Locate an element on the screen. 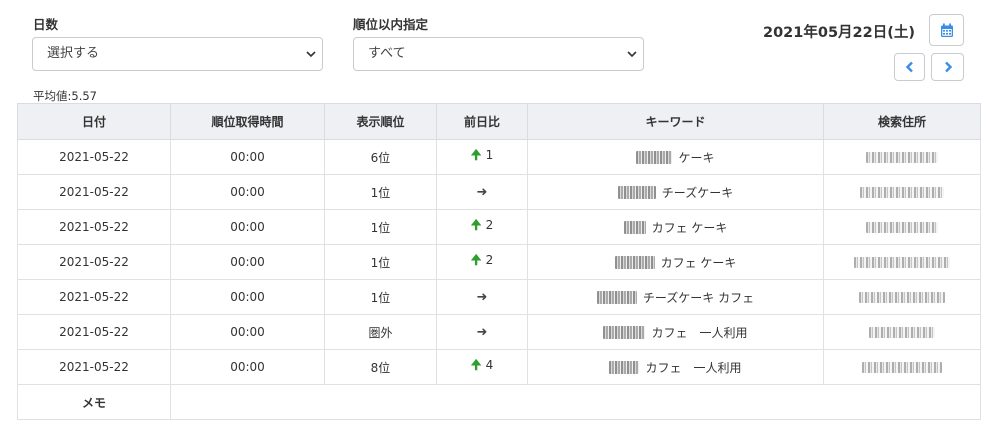  cell-keyword: チーズケーキ カフェ is located at coordinates (675, 297).